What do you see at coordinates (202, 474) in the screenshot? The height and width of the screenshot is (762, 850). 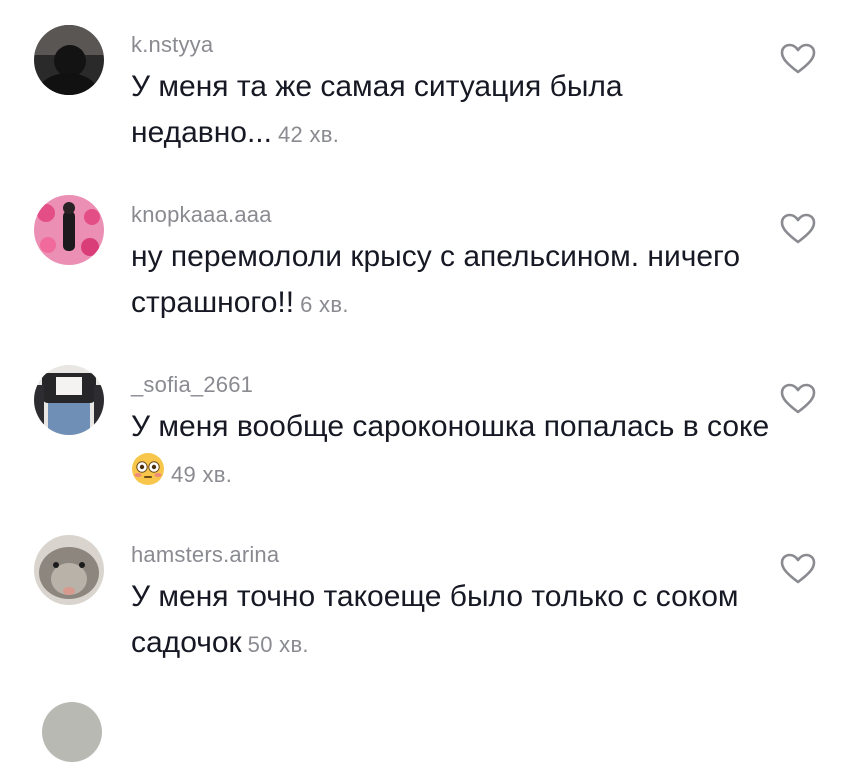 I see `comment-time: 49 хв.` at bounding box center [202, 474].